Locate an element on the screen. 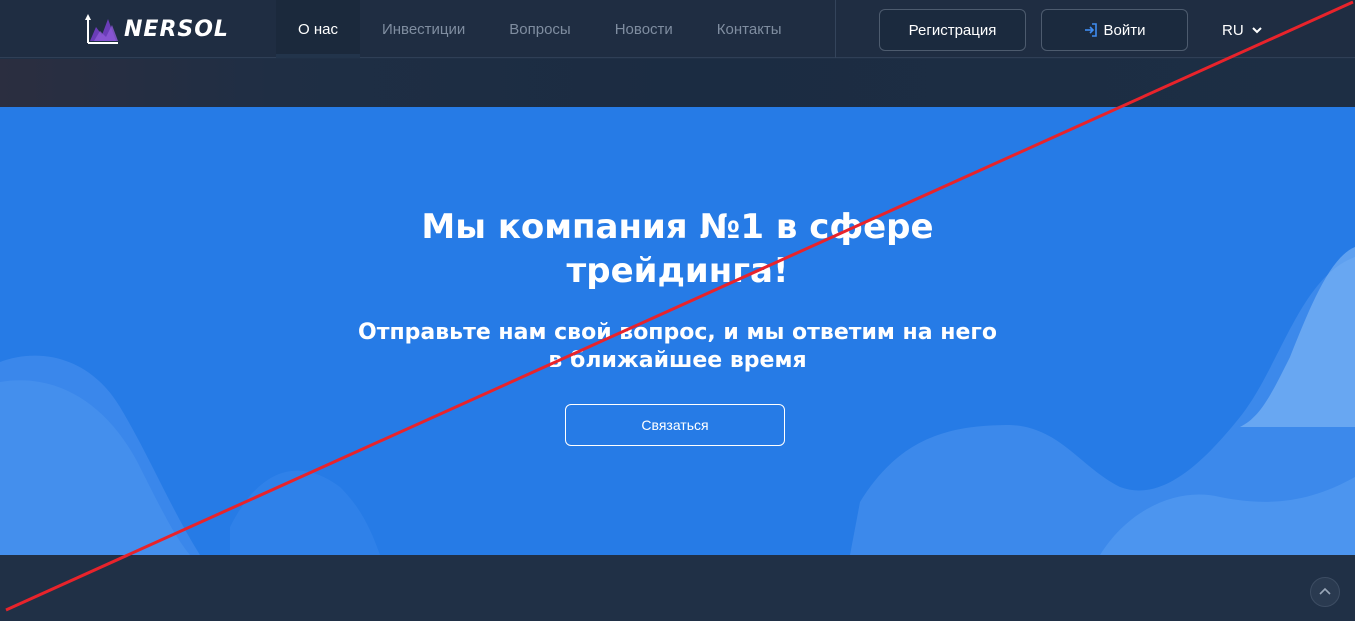 Image resolution: width=1355 pixels, height=621 pixels. login-icon is located at coordinates (1090, 30).